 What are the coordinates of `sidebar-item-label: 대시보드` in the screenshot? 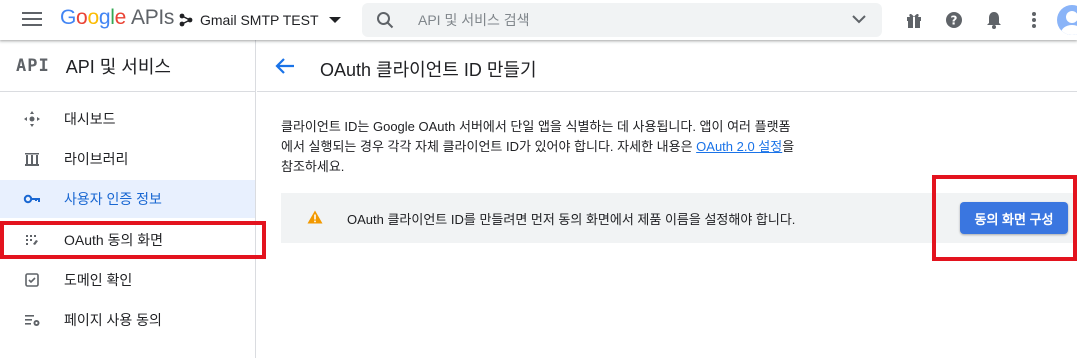 It's located at (90, 119).